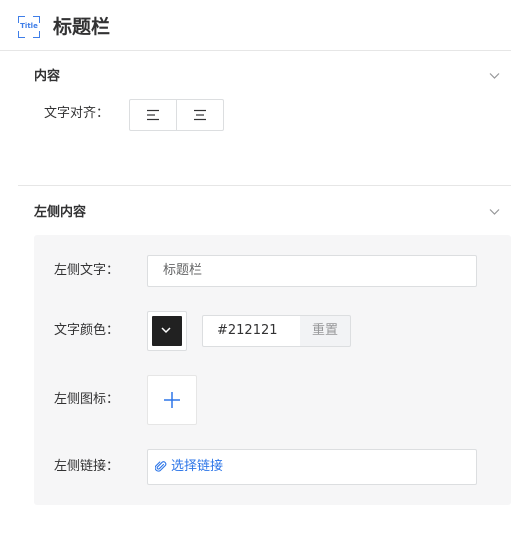 This screenshot has height=546, width=529. I want to click on text-color-label: 文字颜色：, so click(87, 330).